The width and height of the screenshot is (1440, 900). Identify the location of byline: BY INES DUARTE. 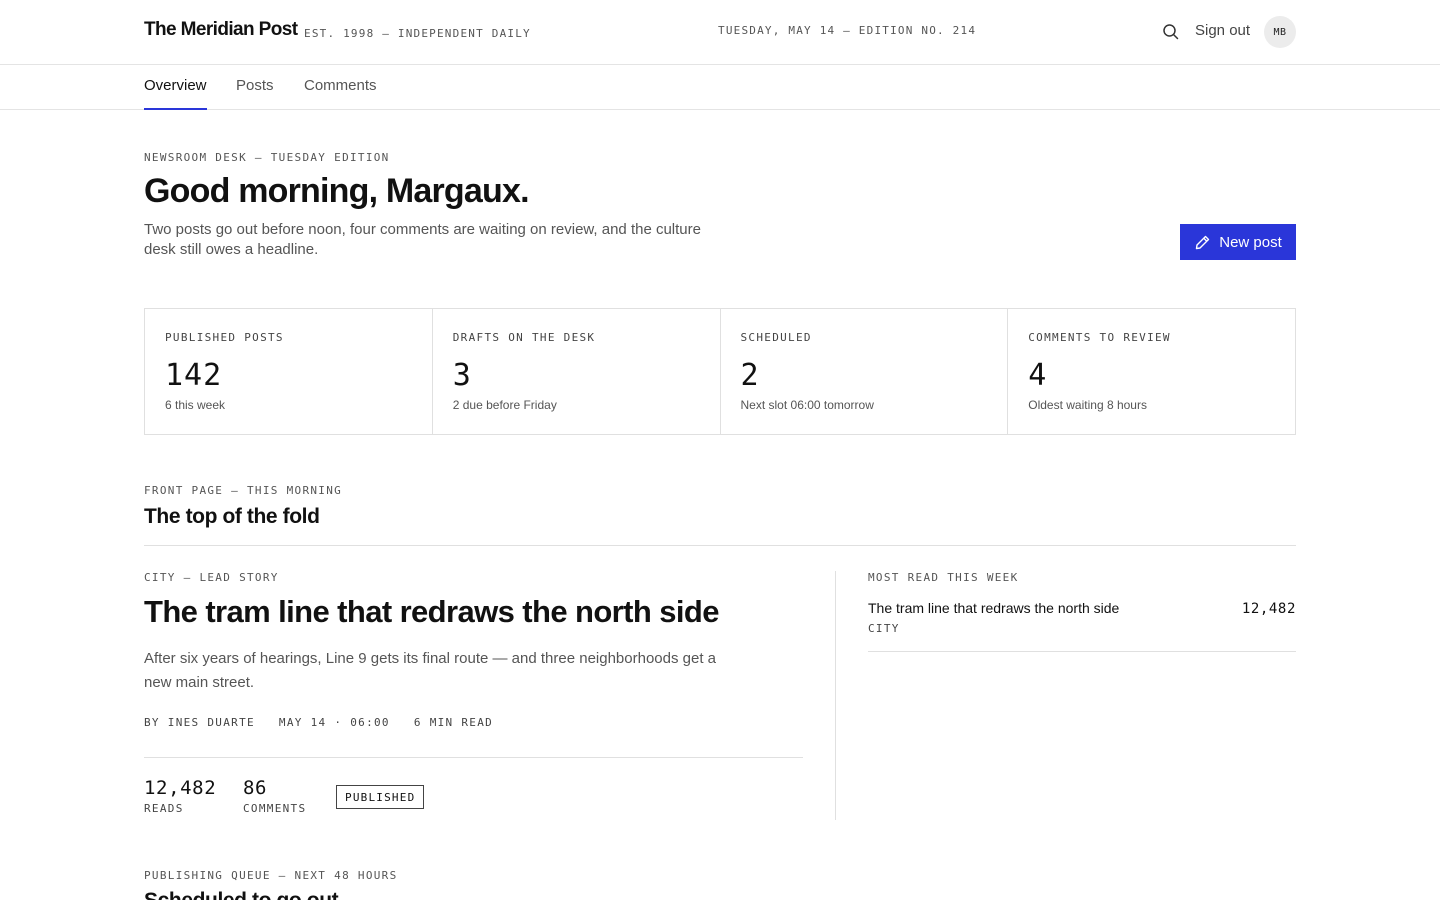
(199, 722).